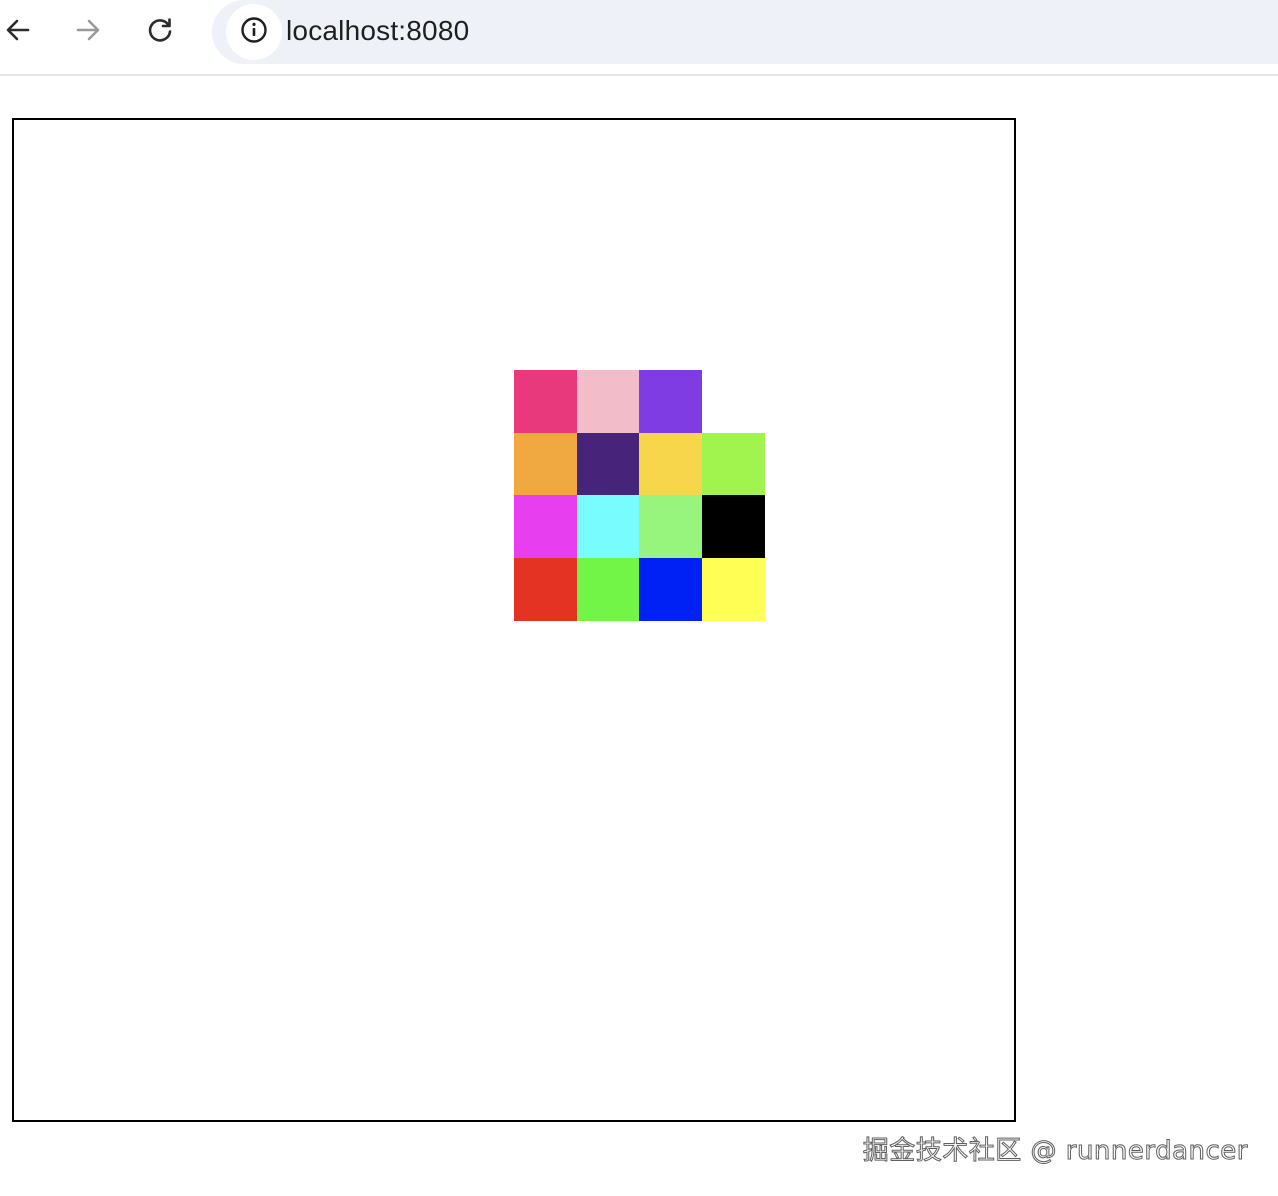  What do you see at coordinates (1055, 1151) in the screenshot?
I see `watermark: 掘金技术社区 @ runnerdancer` at bounding box center [1055, 1151].